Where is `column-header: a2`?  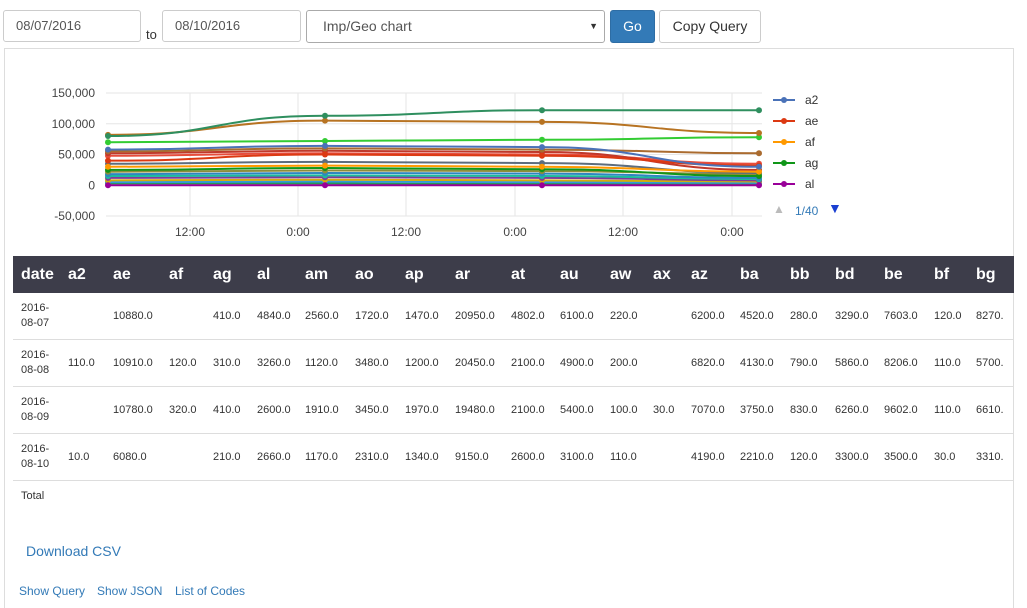
column-header: a2 is located at coordinates (82, 274).